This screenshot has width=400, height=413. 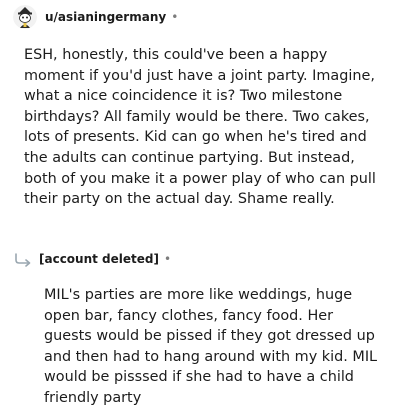 I want to click on comment-header: u/asianingermany •, so click(x=95, y=17).